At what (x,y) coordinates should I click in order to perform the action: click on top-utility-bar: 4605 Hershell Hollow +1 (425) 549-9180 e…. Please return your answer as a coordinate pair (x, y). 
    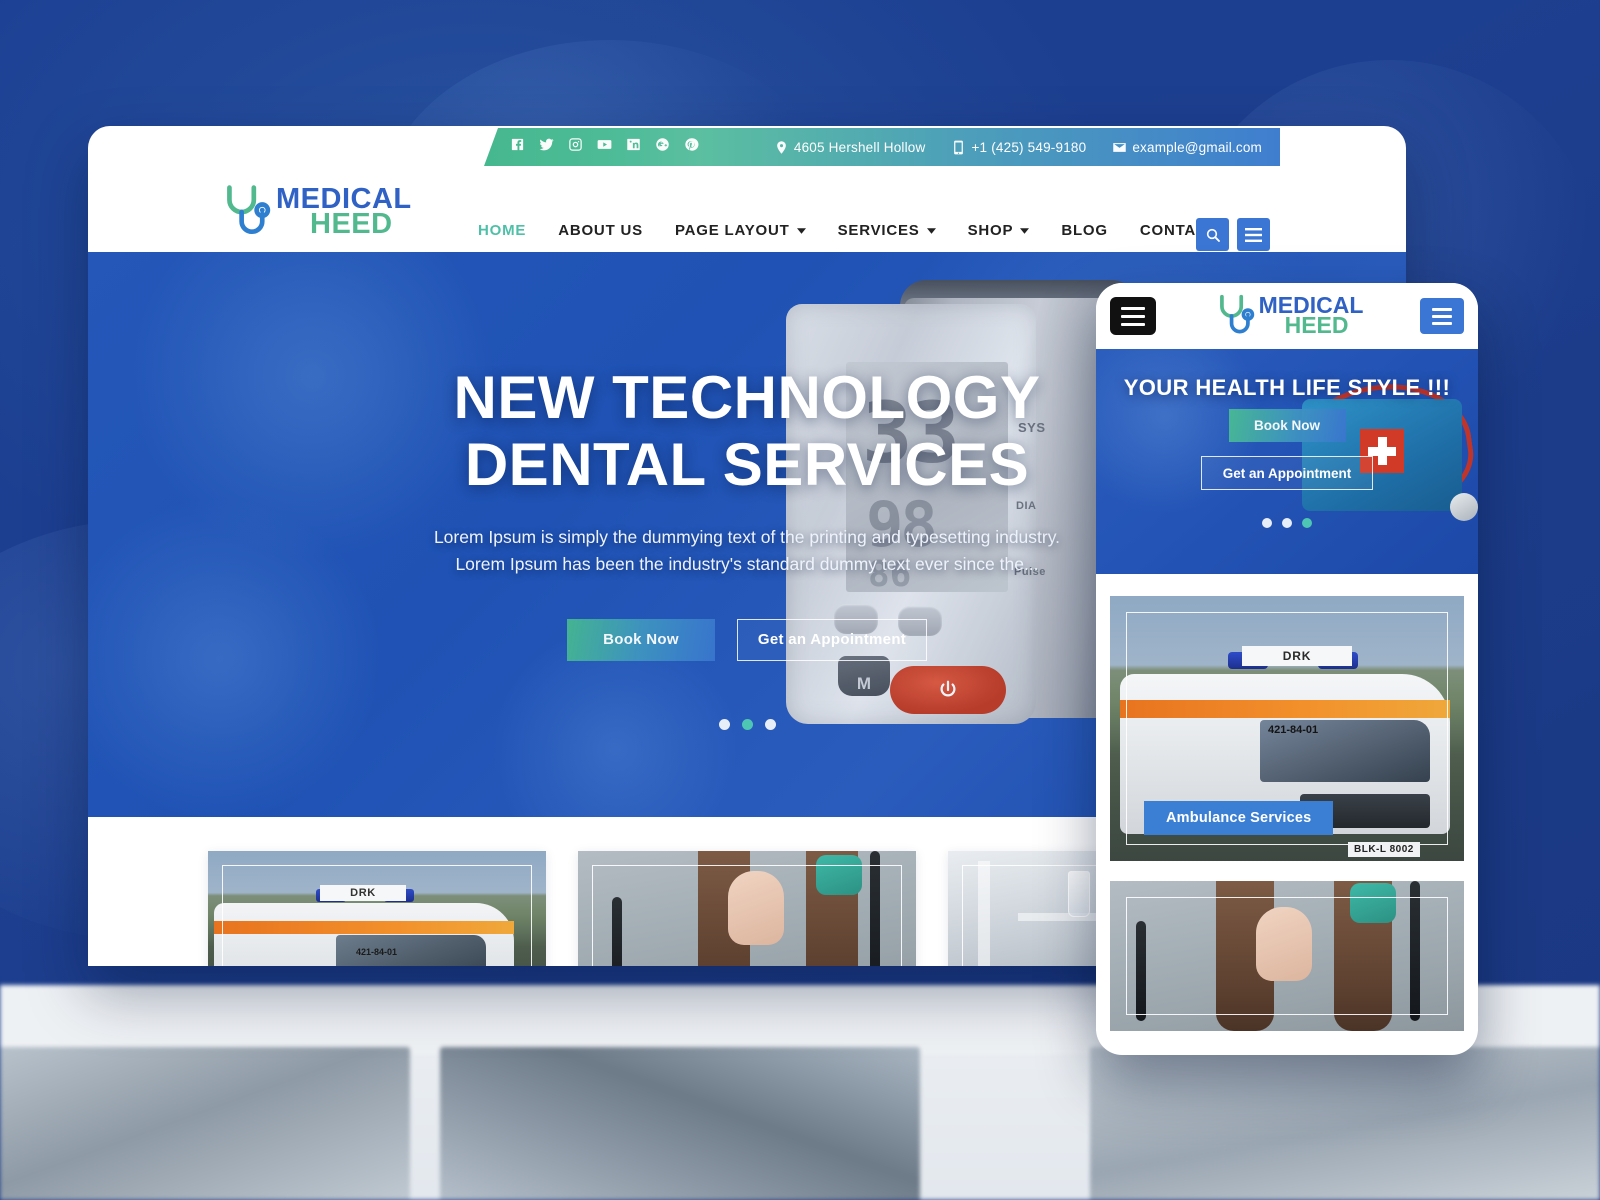
    Looking at the image, I should click on (747, 147).